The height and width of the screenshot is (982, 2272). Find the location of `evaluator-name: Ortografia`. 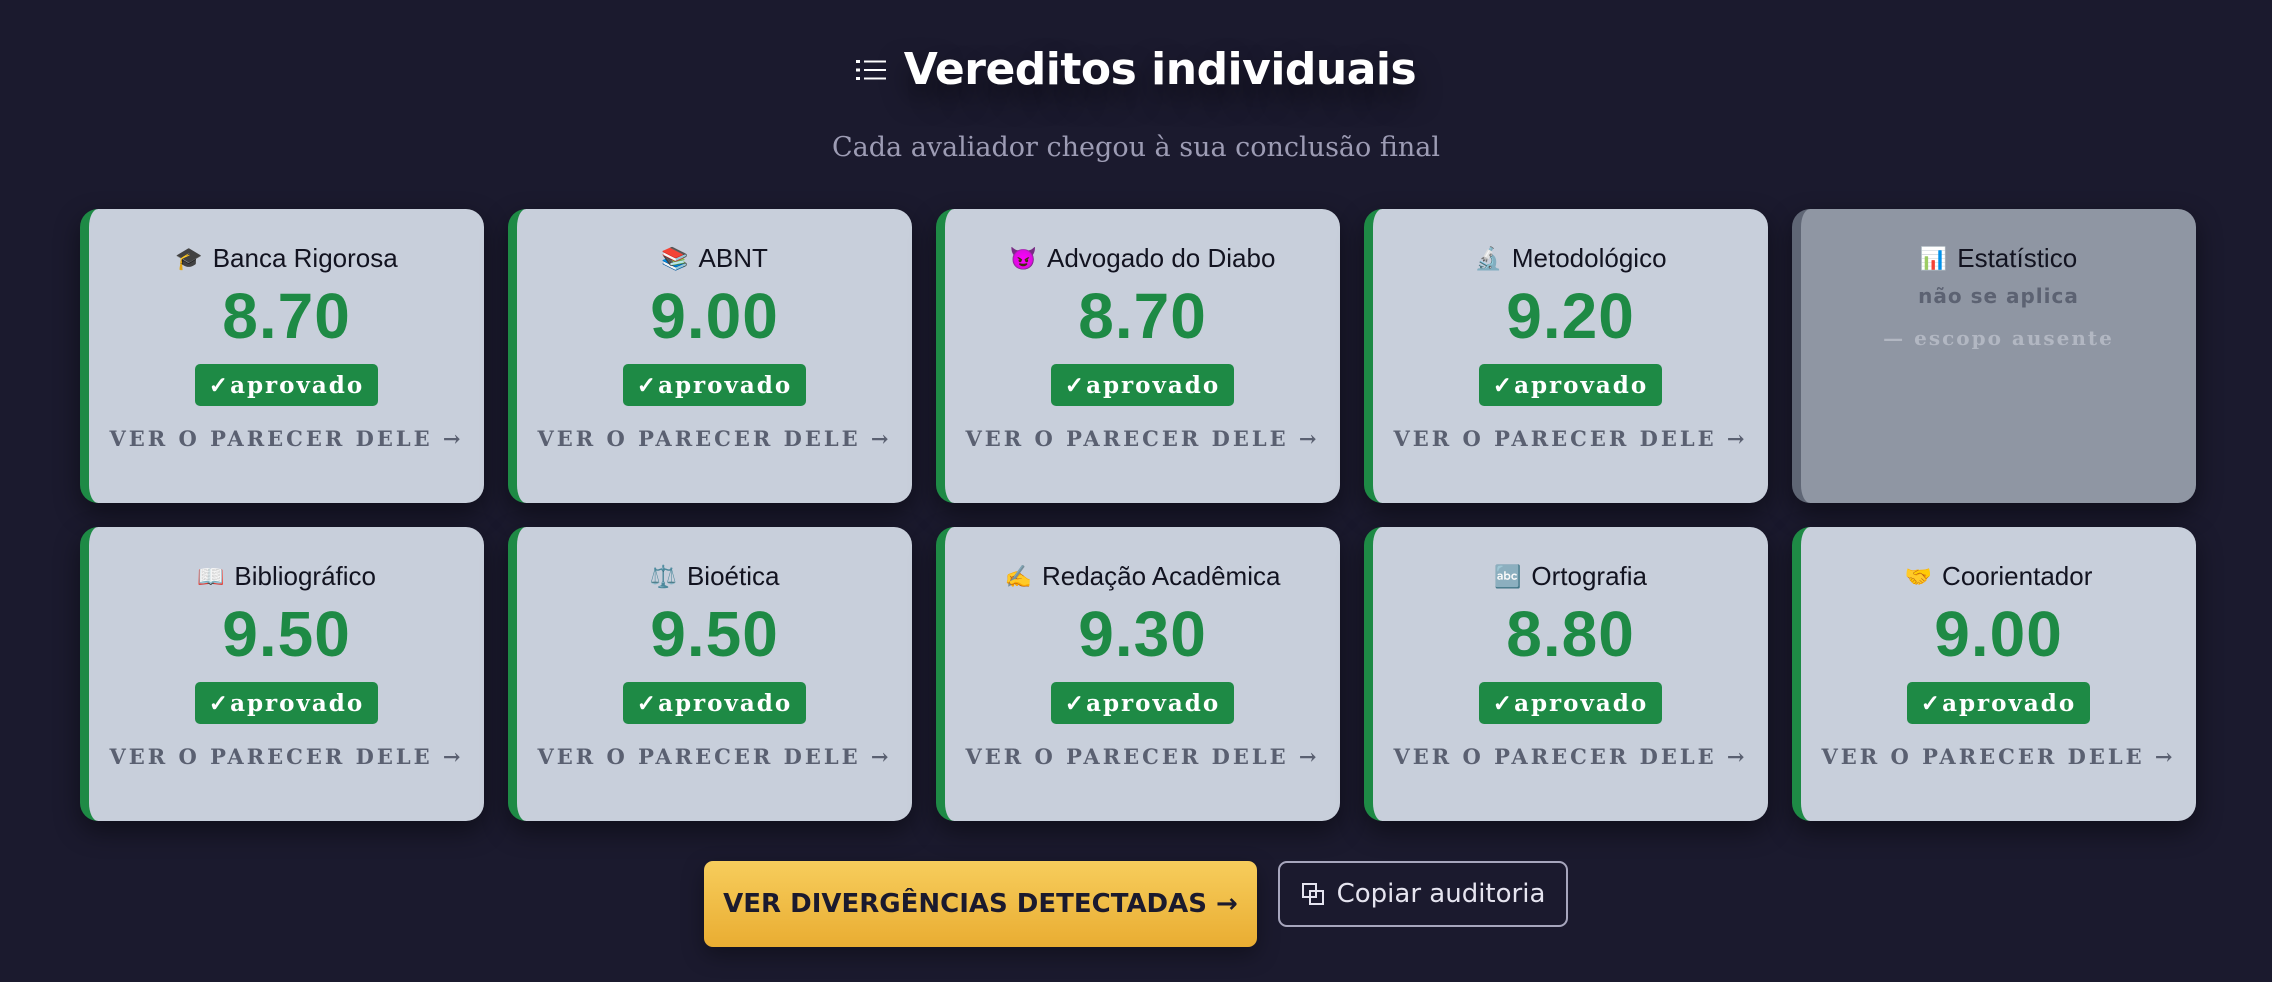

evaluator-name: Ortografia is located at coordinates (1589, 576).